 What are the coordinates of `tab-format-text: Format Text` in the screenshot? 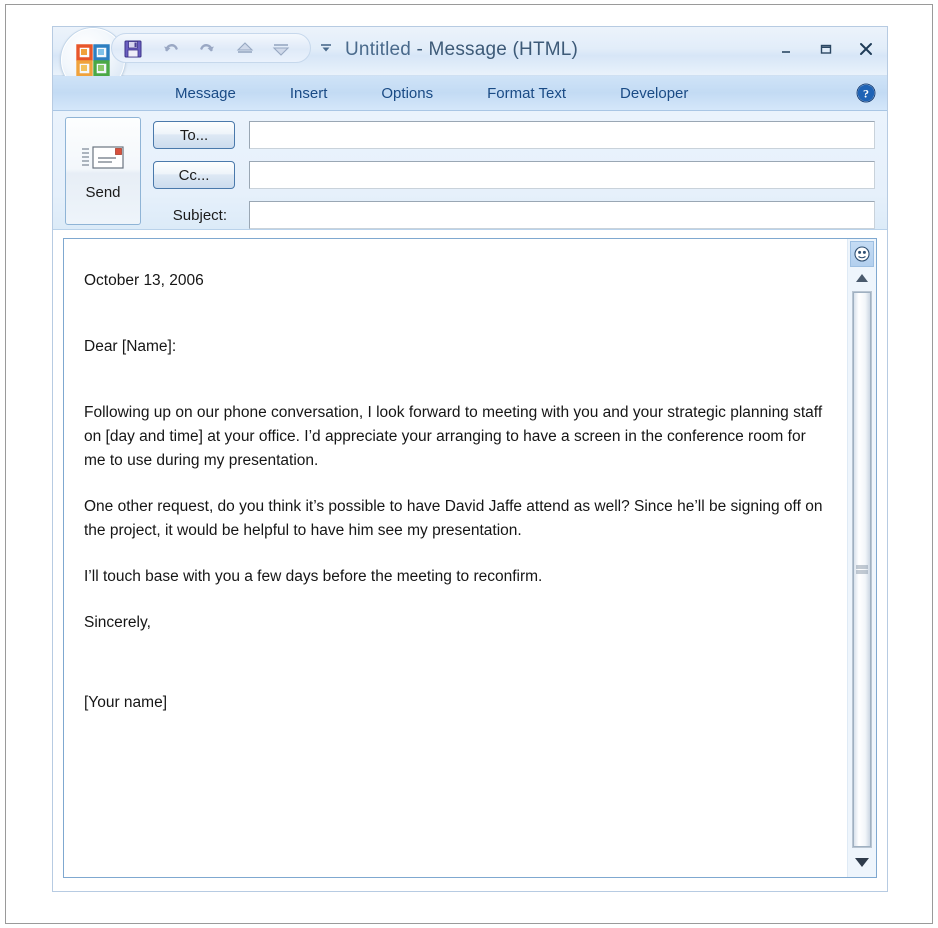 It's located at (526, 93).